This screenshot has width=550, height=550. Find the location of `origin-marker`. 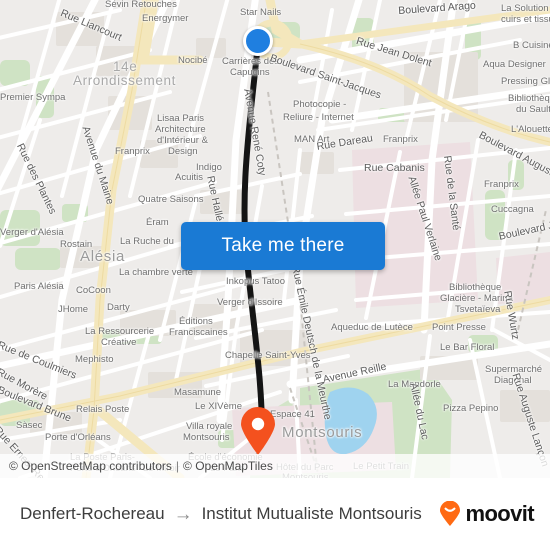

origin-marker is located at coordinates (258, 41).